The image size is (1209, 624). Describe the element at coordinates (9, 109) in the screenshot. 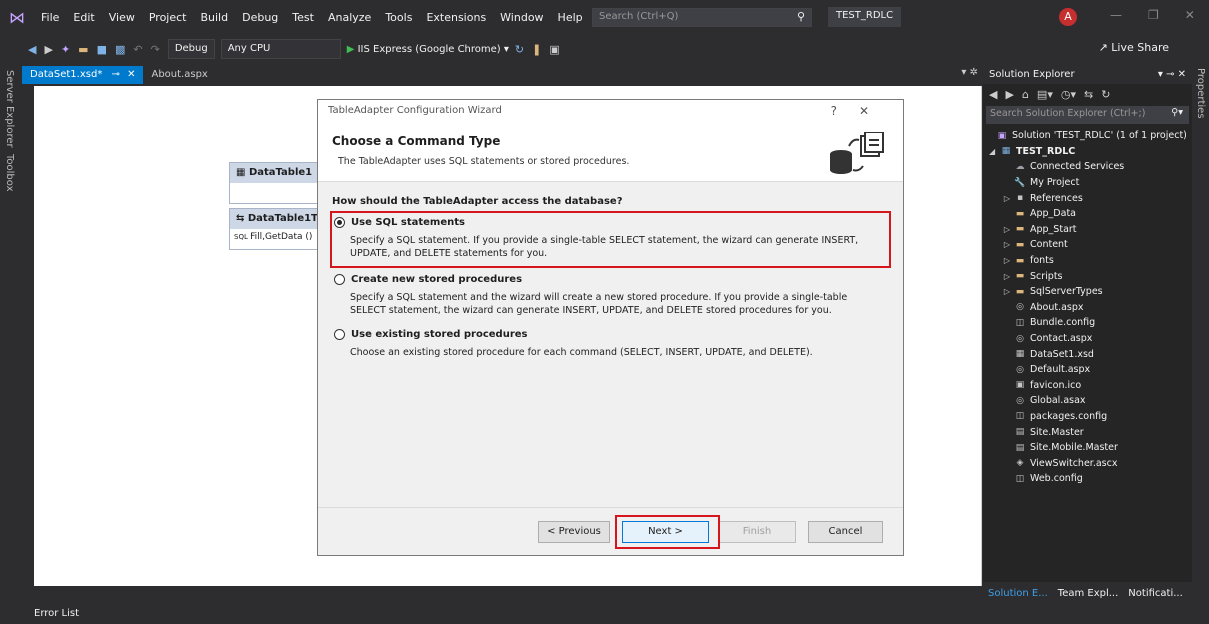

I see `server-explorer-tab: Server Explorer` at that location.